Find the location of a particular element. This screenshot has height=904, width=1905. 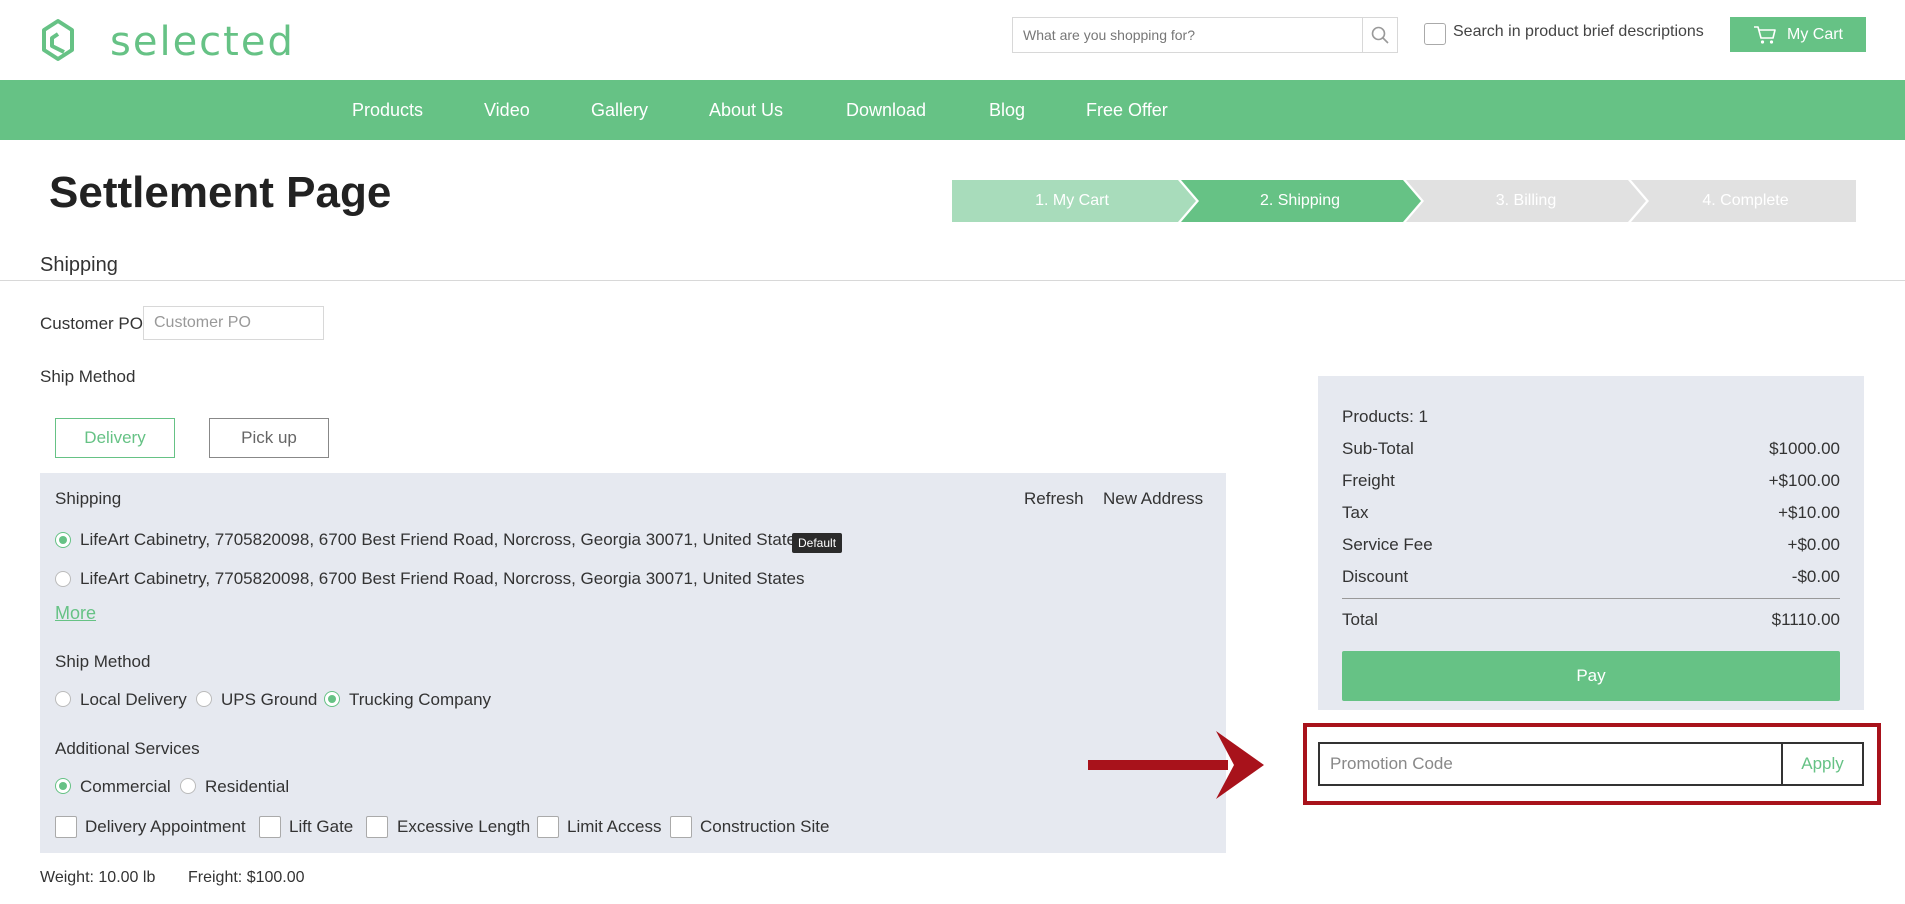

summary-label: Service Fee is located at coordinates (1387, 544).